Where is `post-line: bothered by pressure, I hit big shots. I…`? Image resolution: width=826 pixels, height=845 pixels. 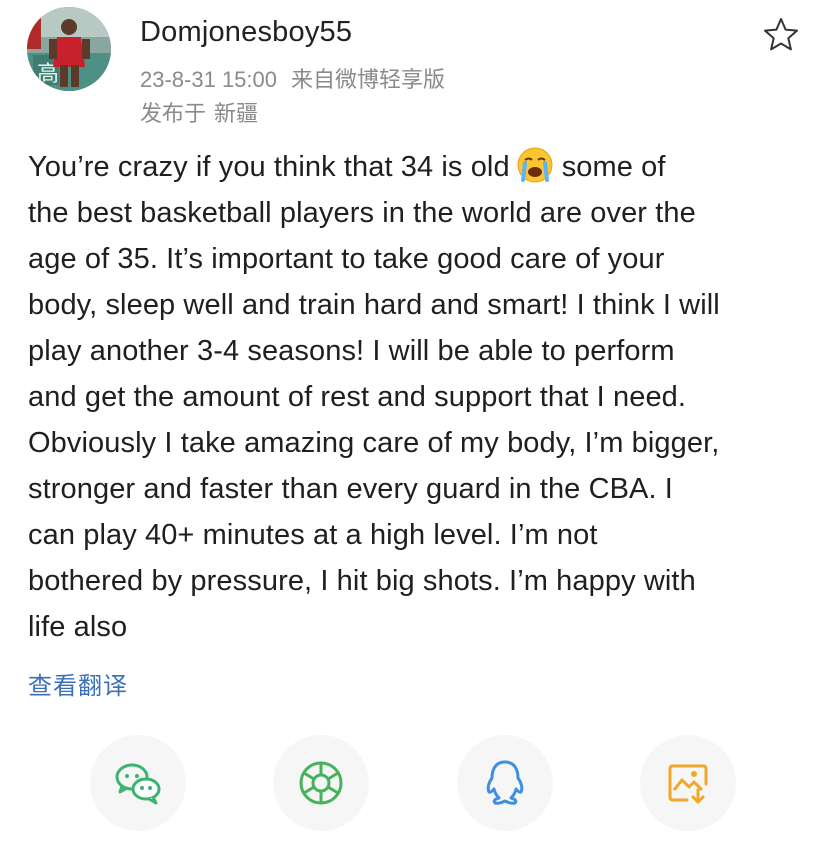 post-line: bothered by pressure, I hit big shots. I… is located at coordinates (362, 581).